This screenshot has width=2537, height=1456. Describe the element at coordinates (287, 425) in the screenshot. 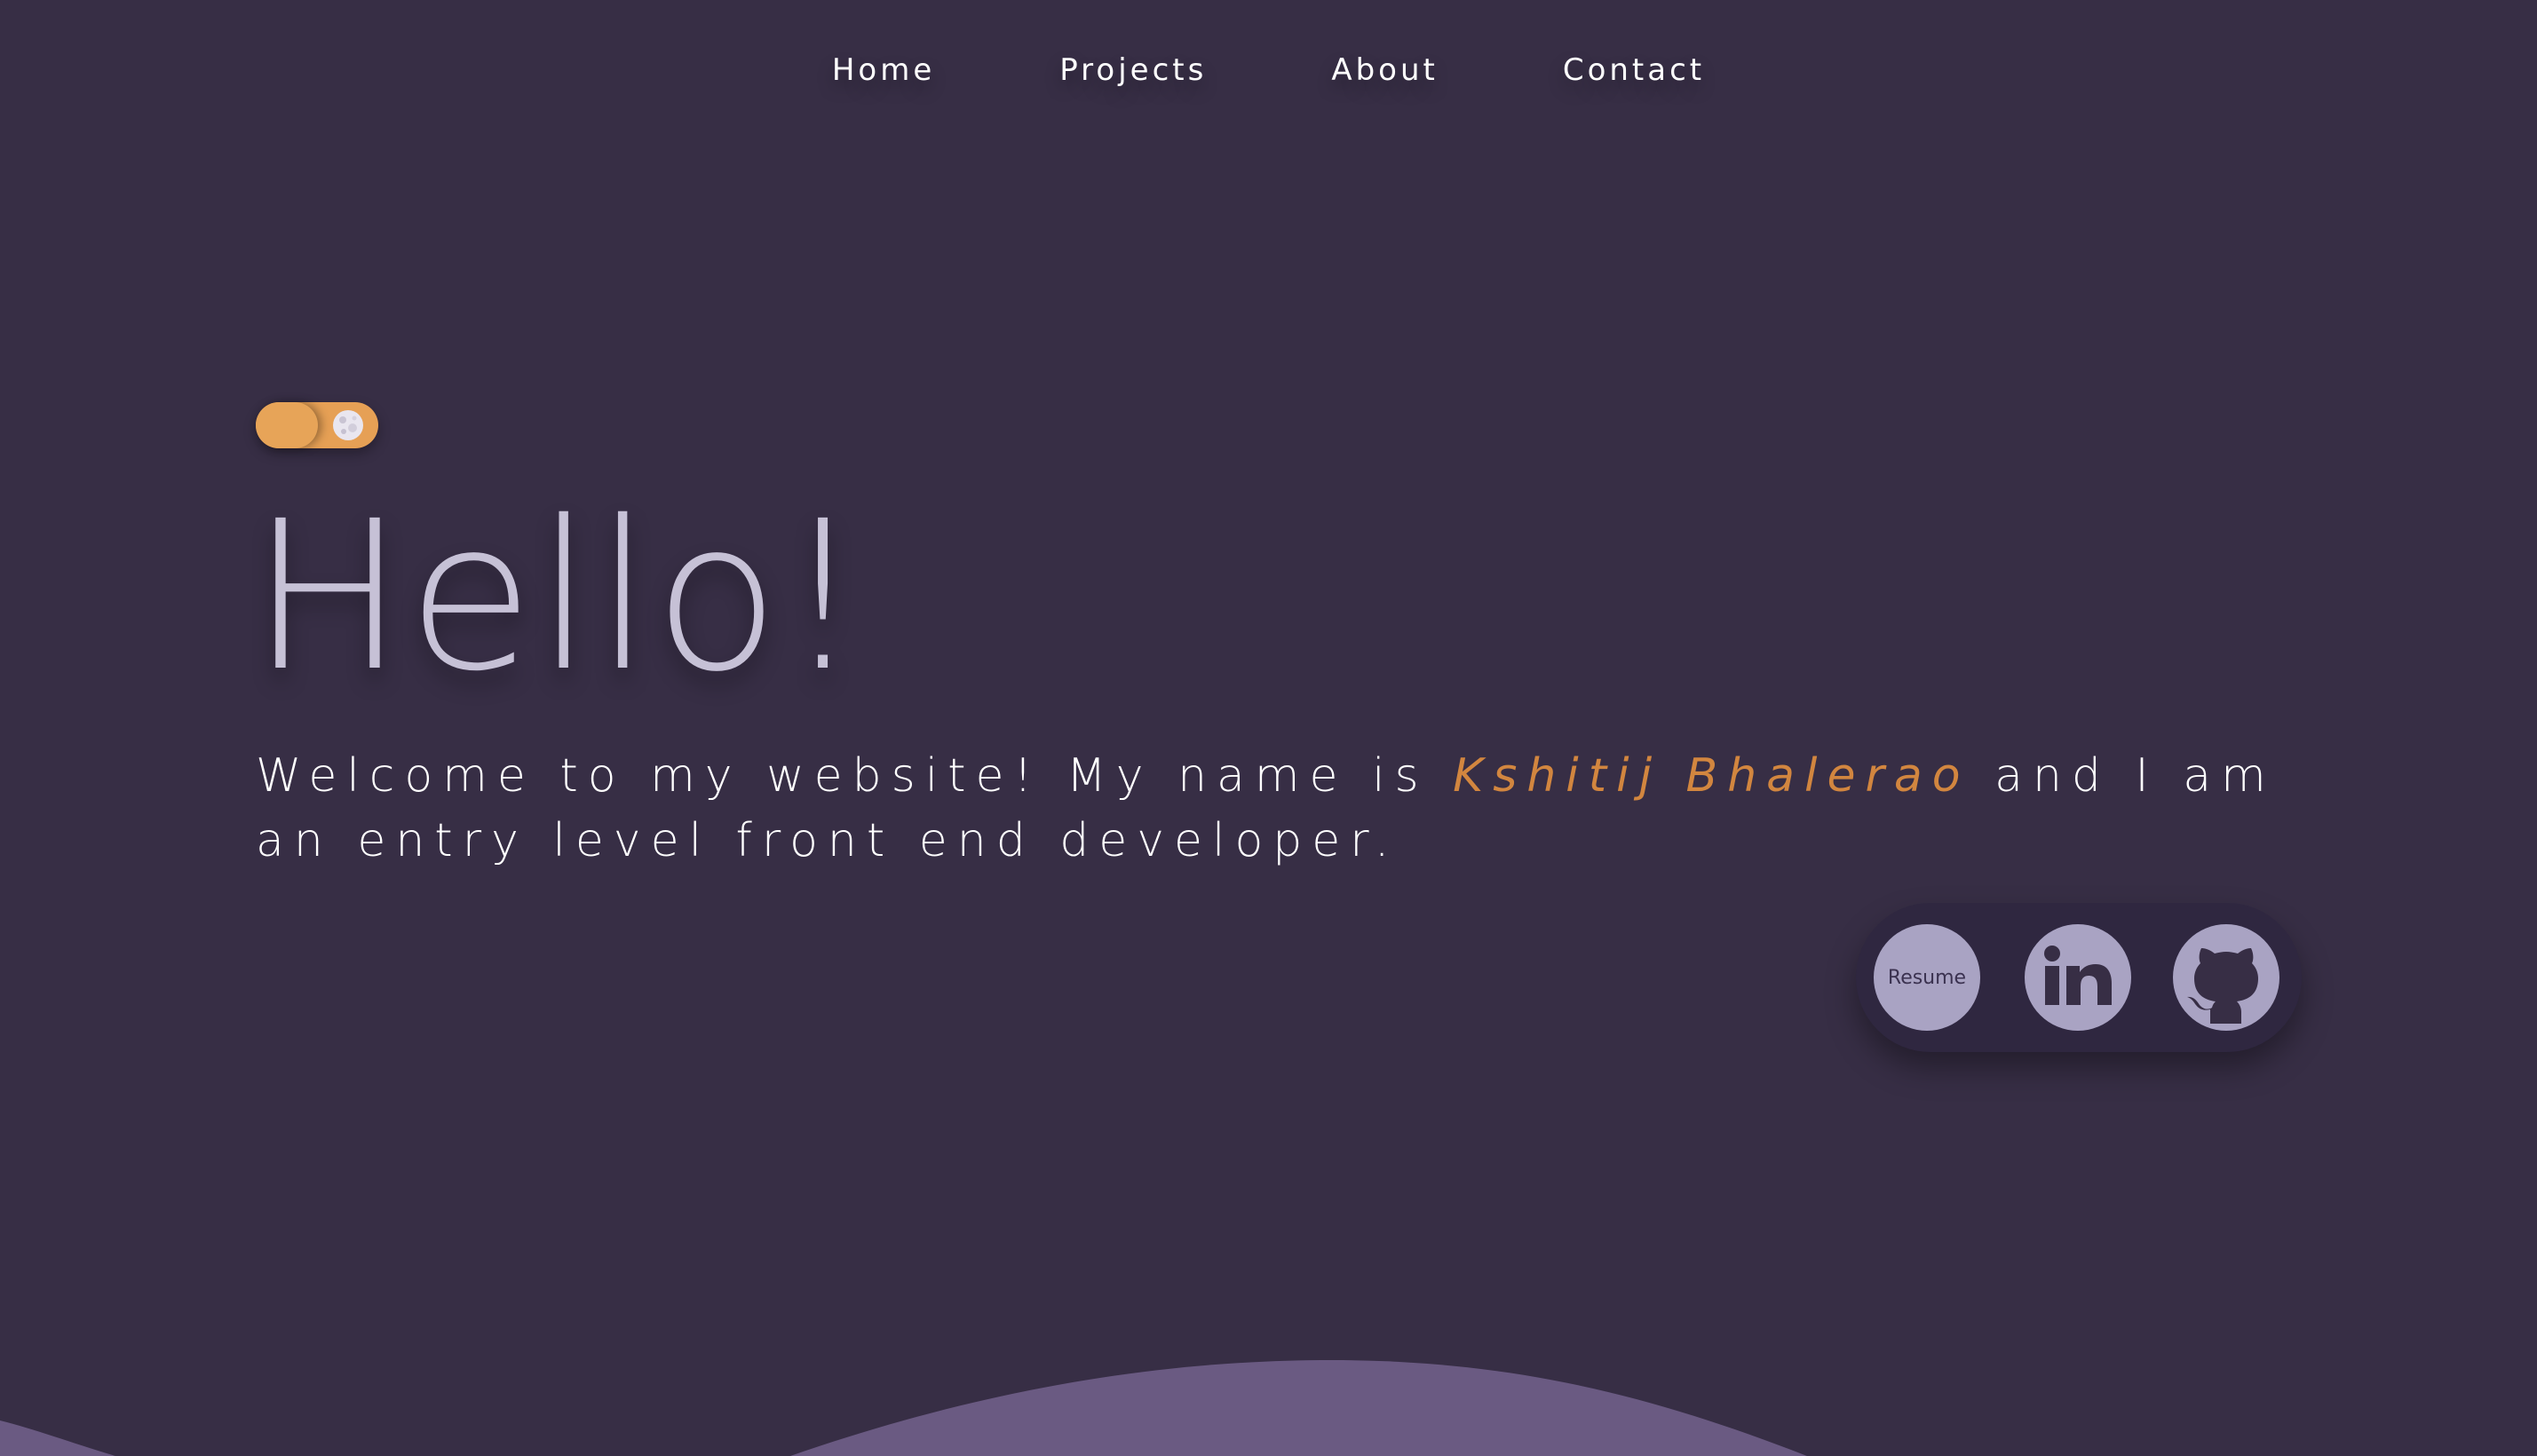

I see `toggle-knob` at that location.